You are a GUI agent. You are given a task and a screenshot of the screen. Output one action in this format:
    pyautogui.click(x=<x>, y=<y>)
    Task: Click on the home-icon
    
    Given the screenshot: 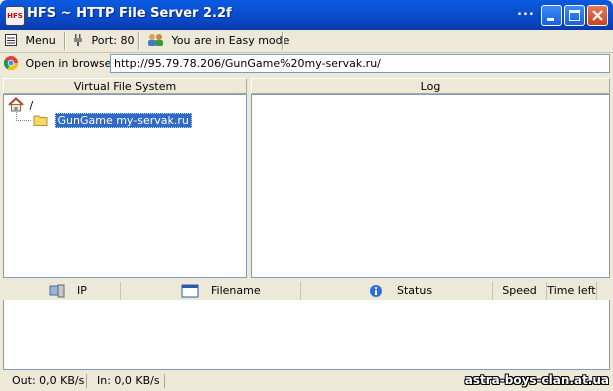 What is the action you would take?
    pyautogui.click(x=16, y=104)
    